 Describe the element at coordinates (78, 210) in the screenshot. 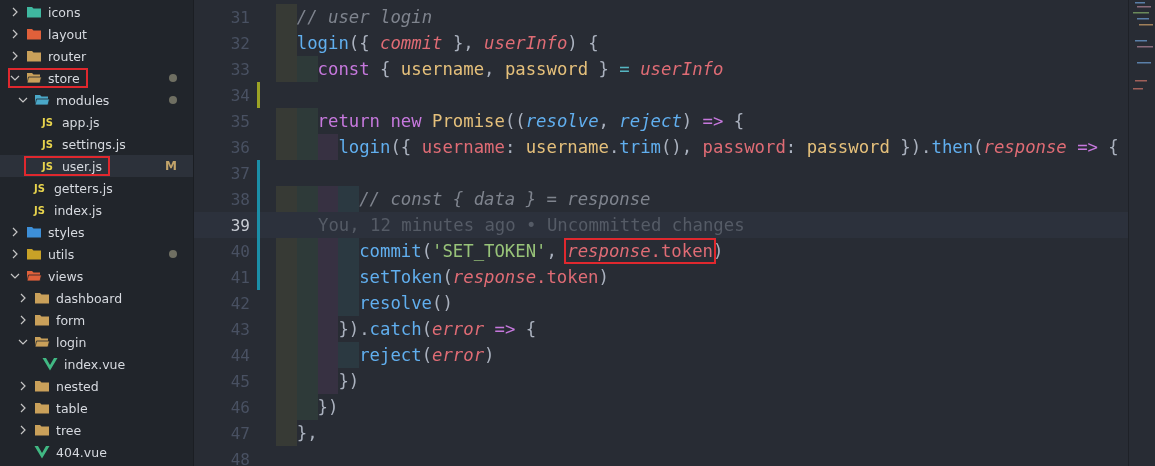

I see `file-name: index.js` at that location.